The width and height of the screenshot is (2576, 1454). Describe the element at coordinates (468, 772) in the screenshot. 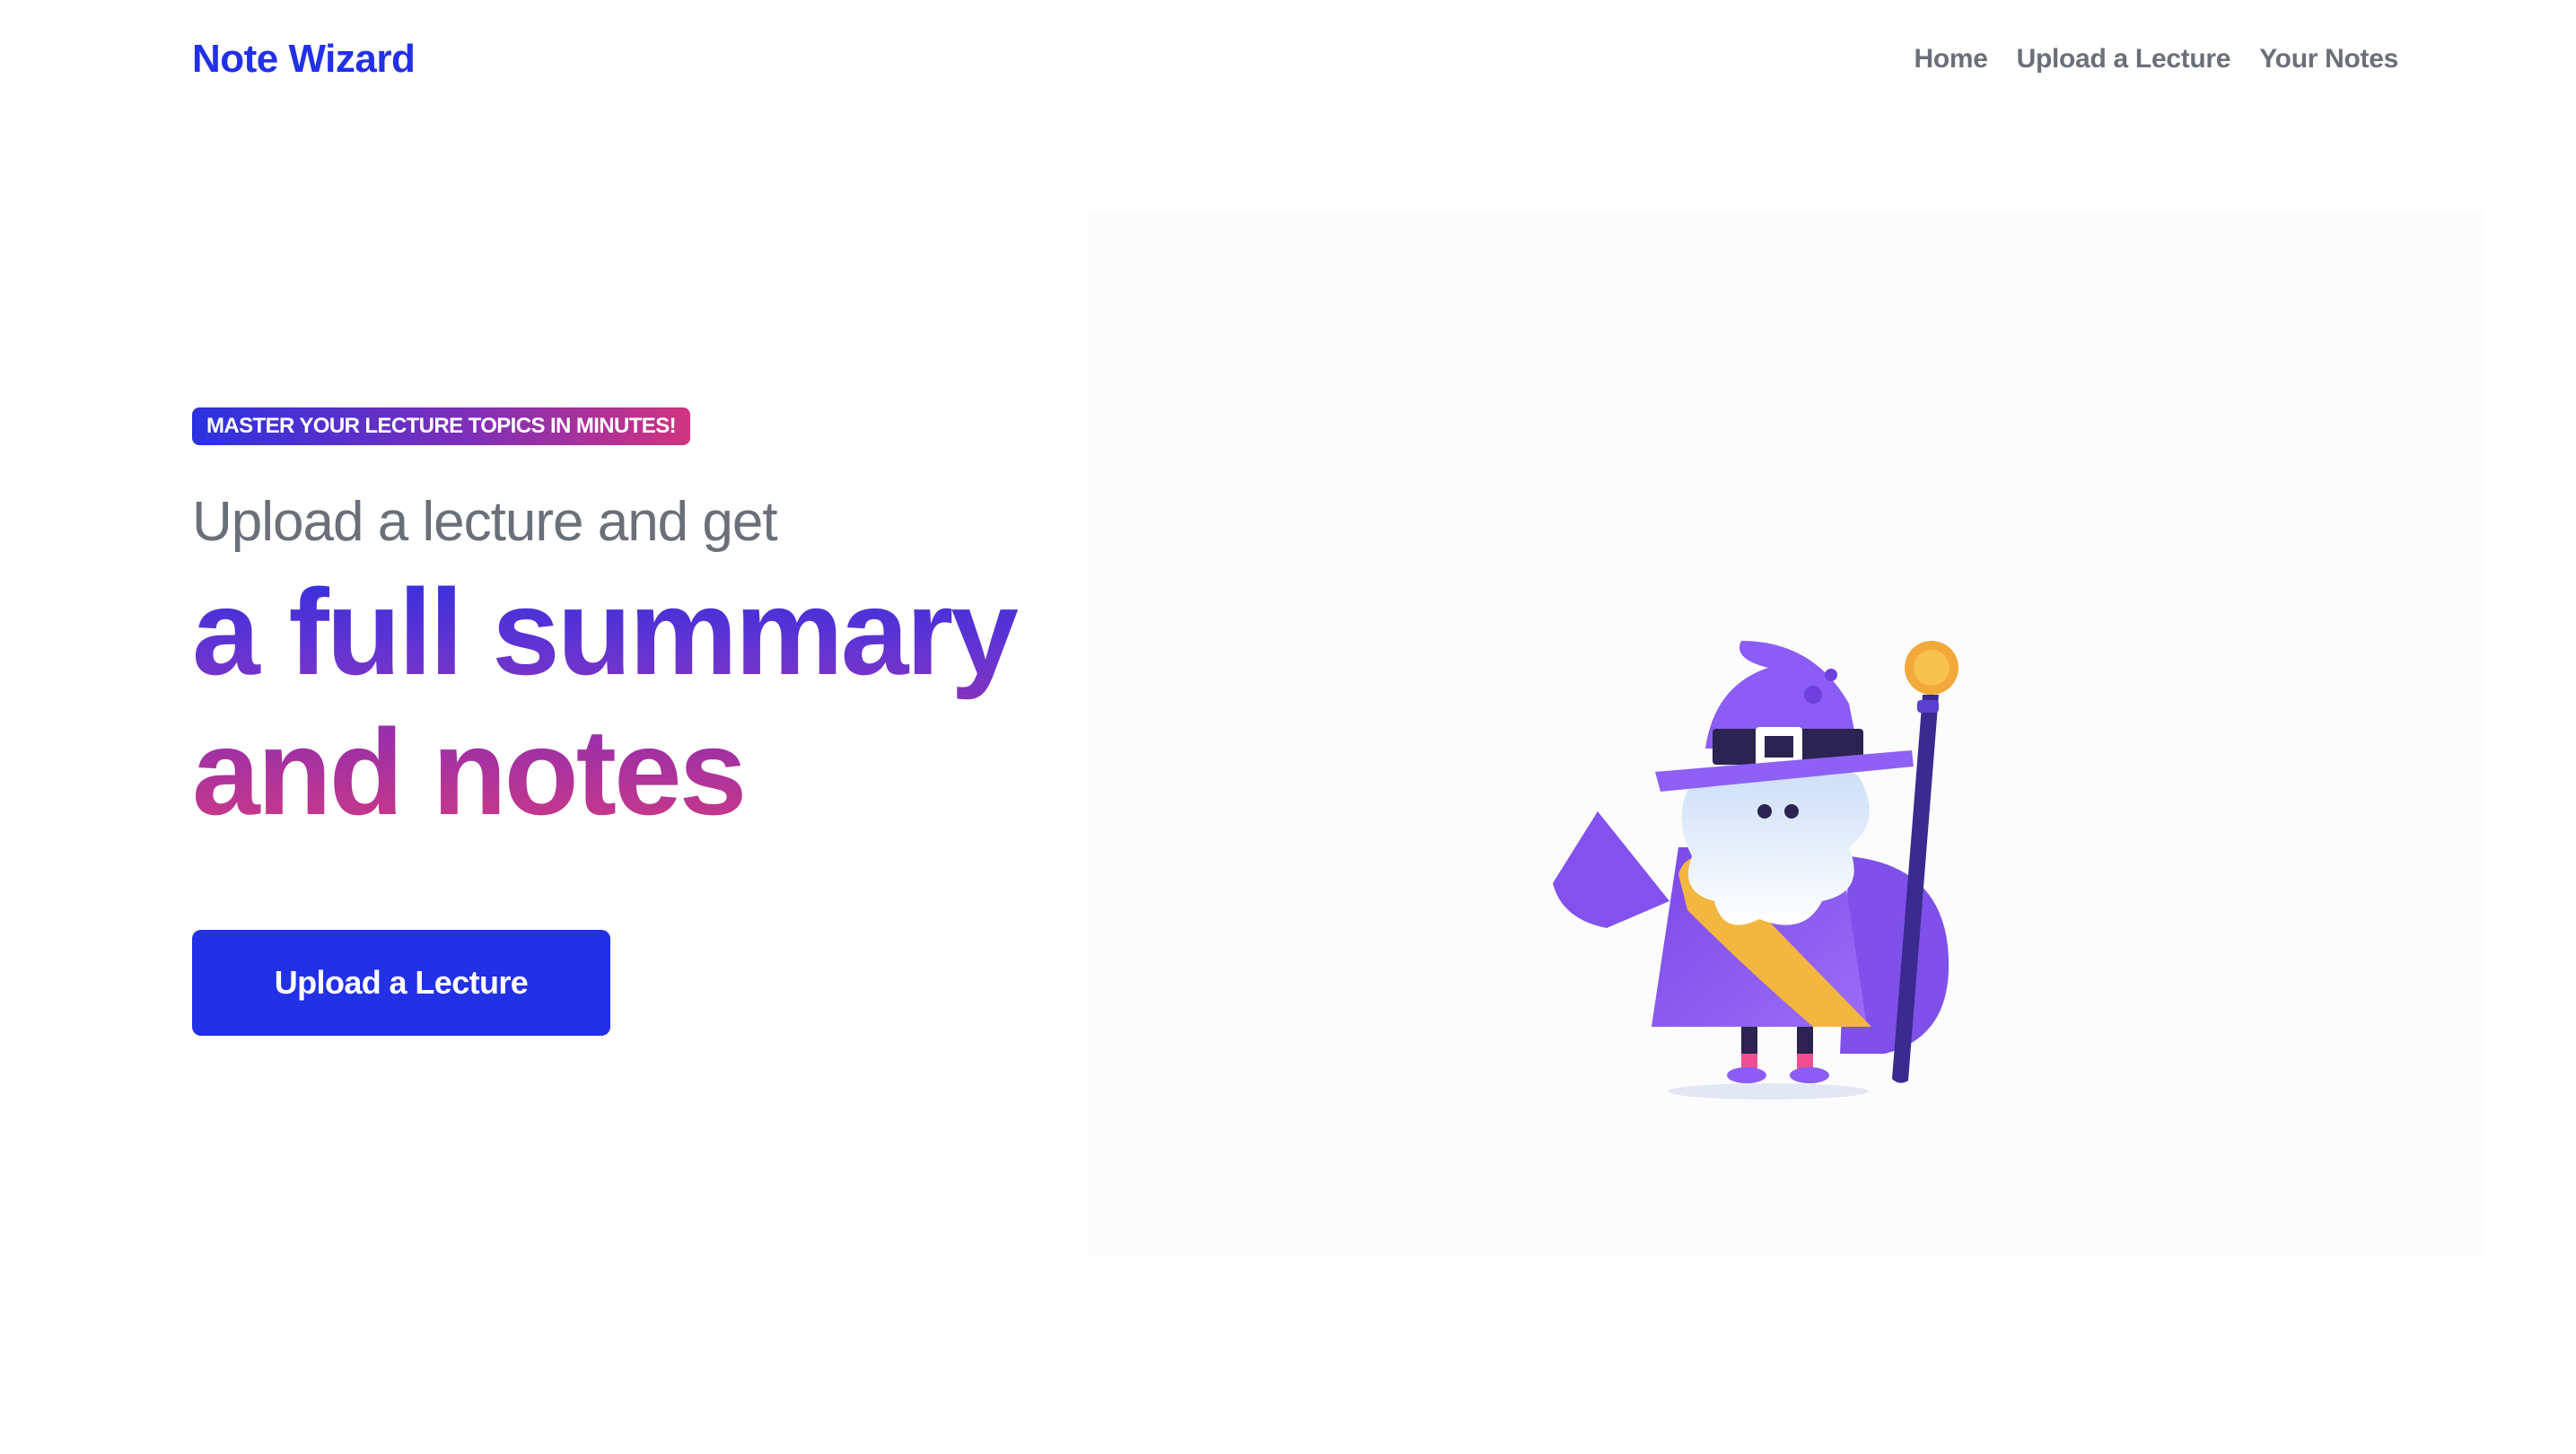

I see `hero-headline-line-2: and notes` at that location.